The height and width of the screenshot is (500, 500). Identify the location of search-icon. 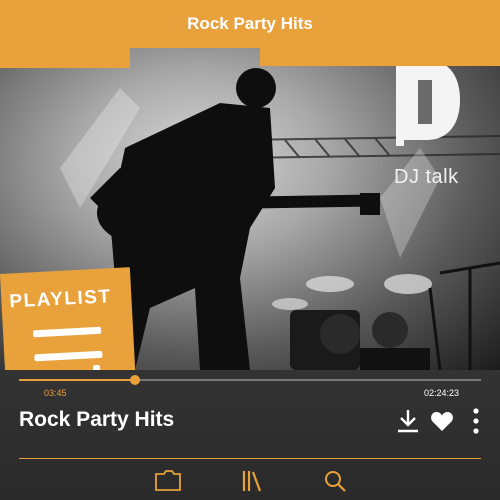
(335, 481).